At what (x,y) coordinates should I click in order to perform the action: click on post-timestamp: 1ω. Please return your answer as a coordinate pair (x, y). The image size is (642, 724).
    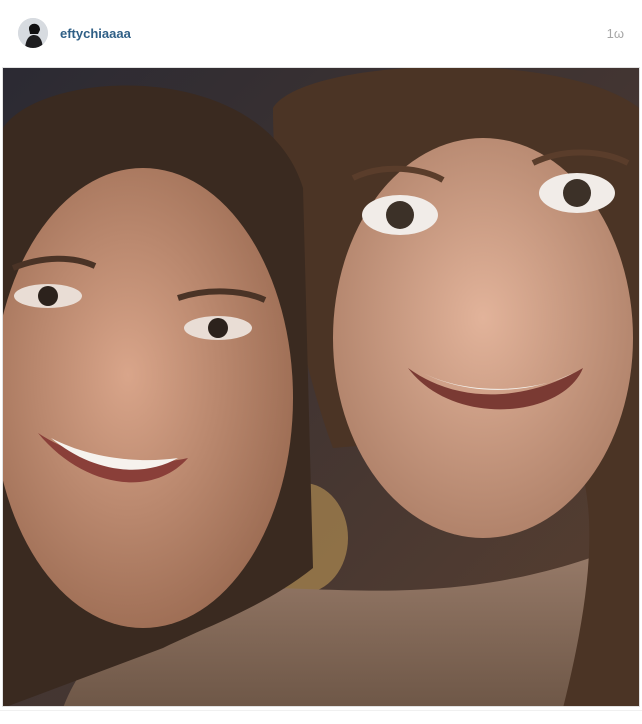
    Looking at the image, I should click on (615, 33).